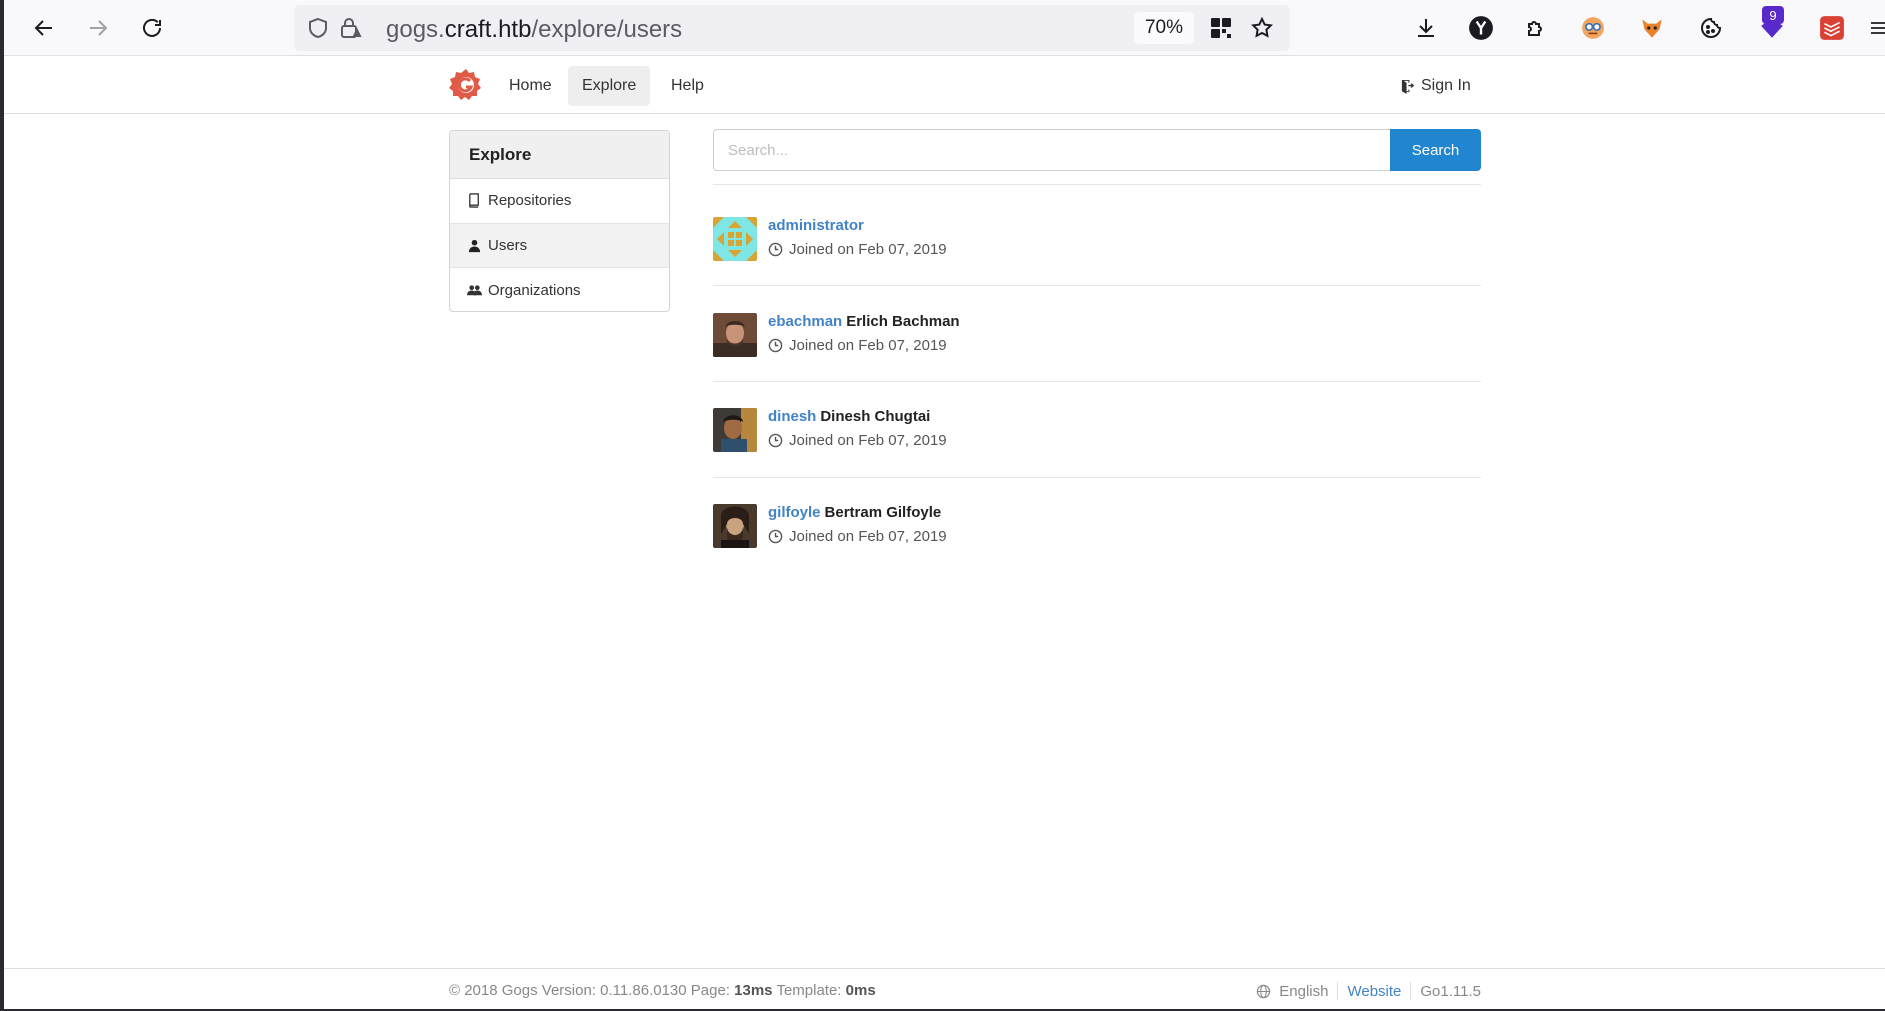 This screenshot has width=1885, height=1011. I want to click on sidebar-item-organizations: Organizations, so click(559, 289).